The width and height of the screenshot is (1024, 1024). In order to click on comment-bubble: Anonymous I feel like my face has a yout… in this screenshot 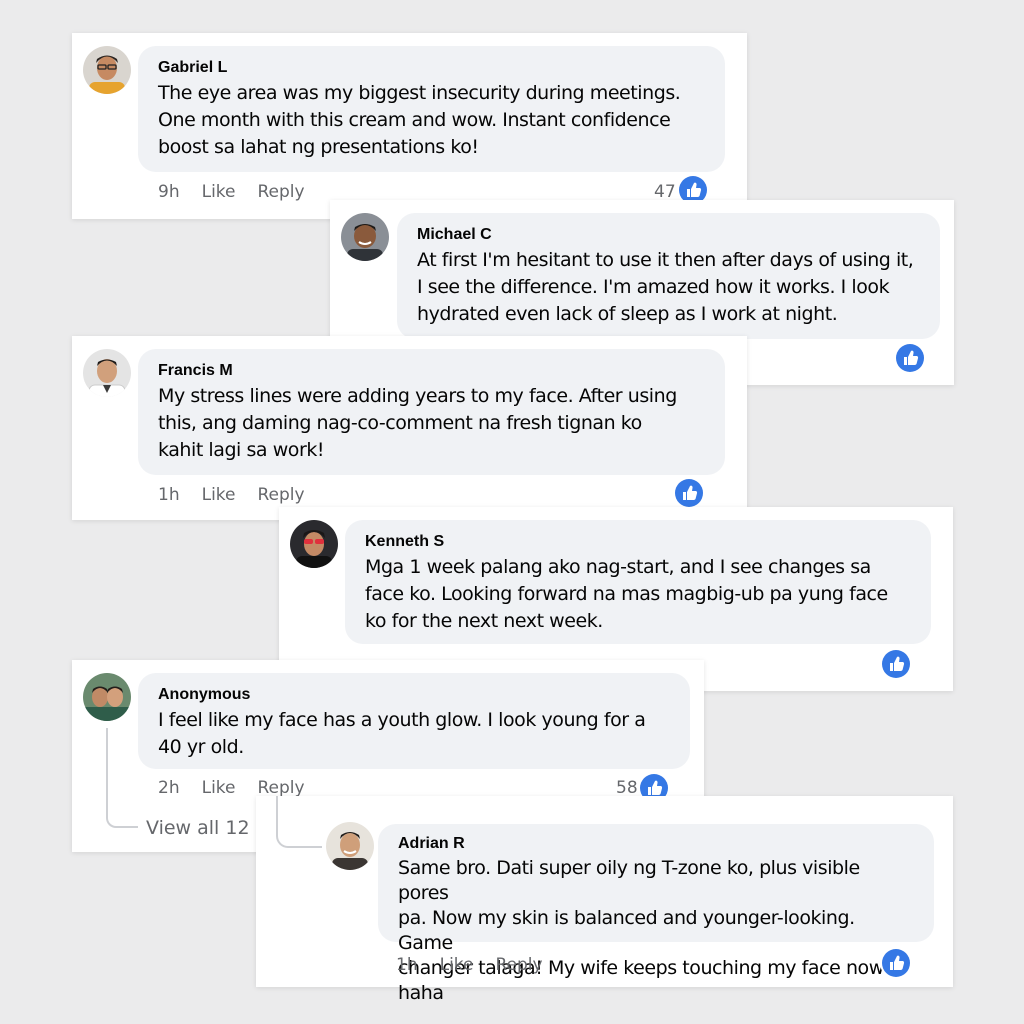, I will do `click(414, 721)`.